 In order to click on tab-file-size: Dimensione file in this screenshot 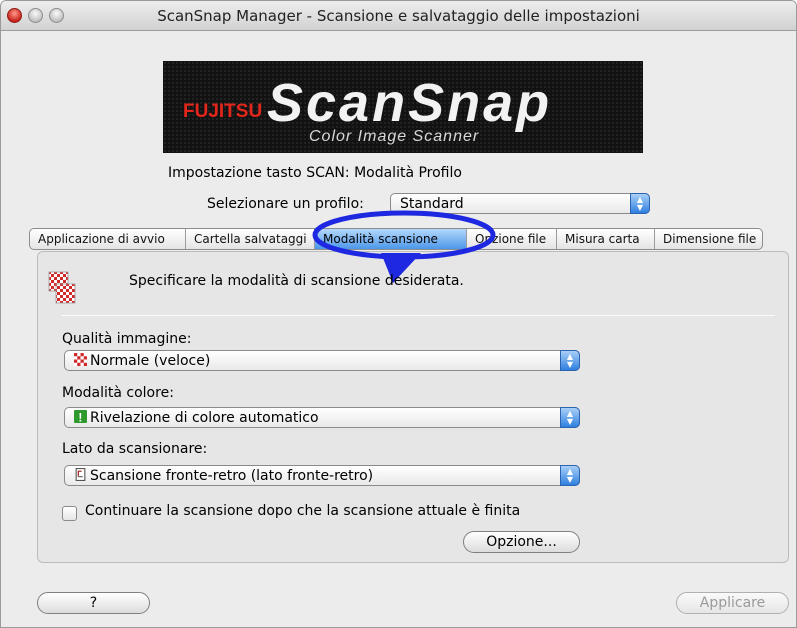, I will do `click(708, 239)`.